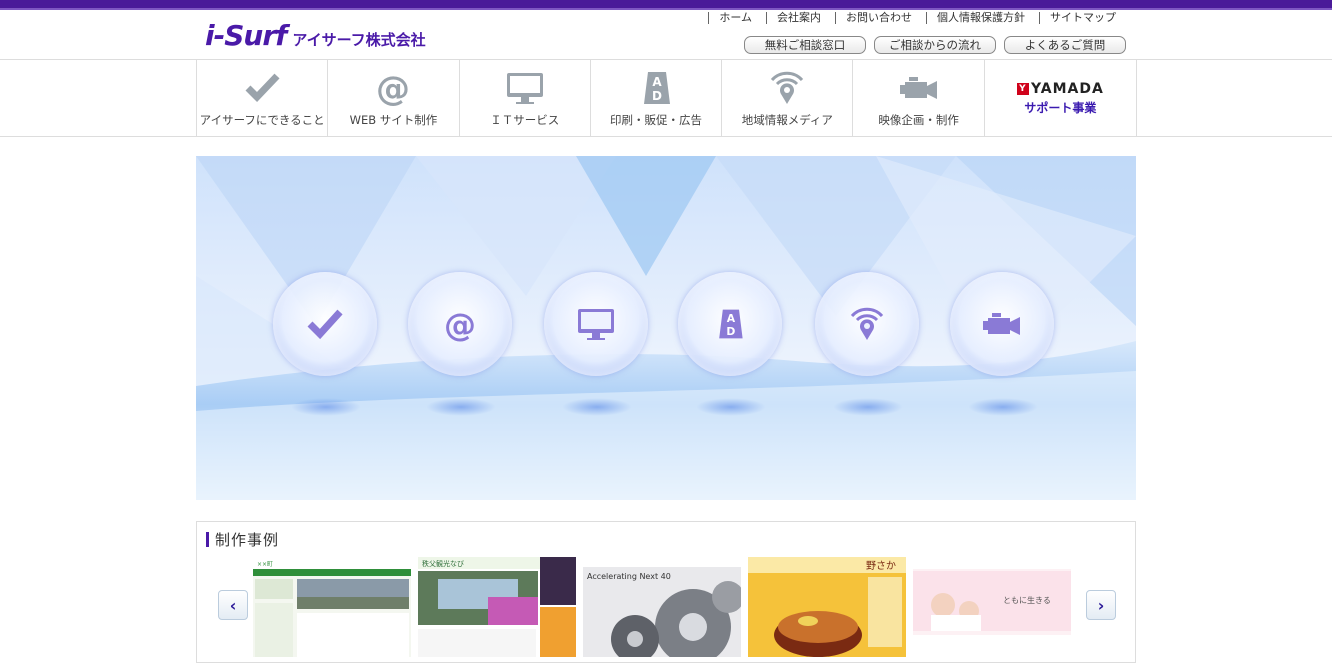 This screenshot has height=663, width=1332. What do you see at coordinates (918, 120) in the screenshot?
I see `nav-label: 映像企画・制作` at bounding box center [918, 120].